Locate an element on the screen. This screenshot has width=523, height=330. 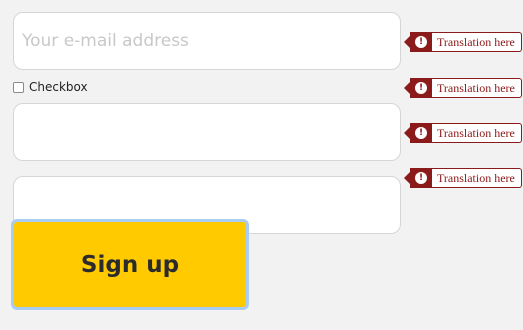
checkbox-row: Checkbox is located at coordinates (50, 87).